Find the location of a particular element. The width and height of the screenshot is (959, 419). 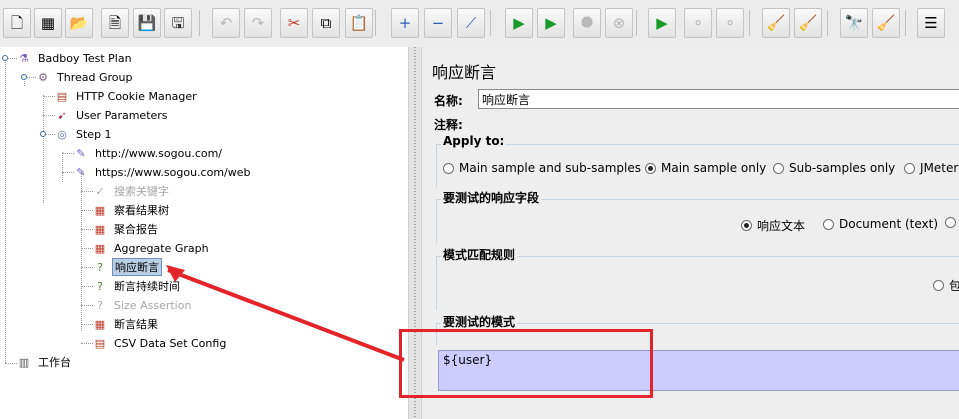

clear-all-button: 🧹 is located at coordinates (808, 23).